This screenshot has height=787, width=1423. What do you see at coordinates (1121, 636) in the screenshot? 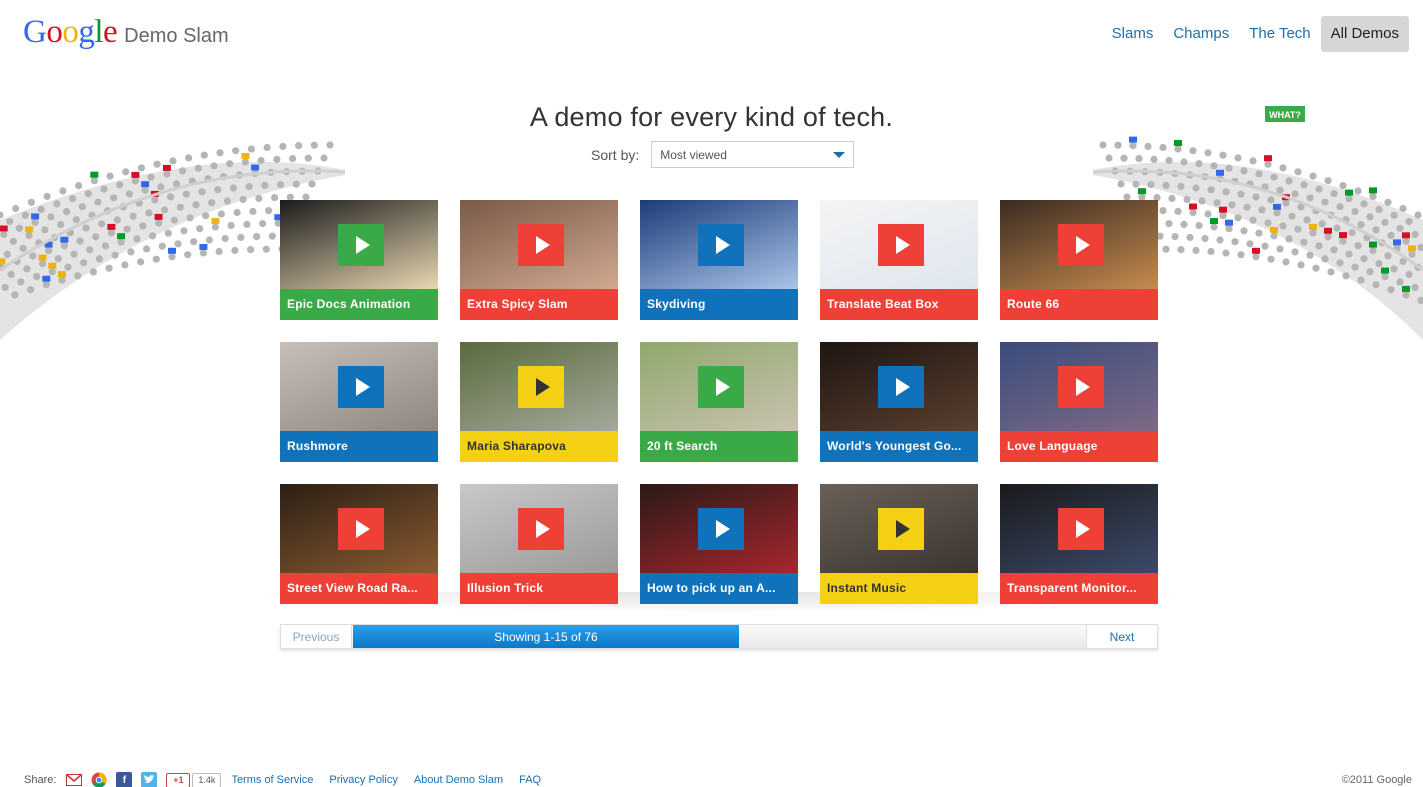
I see `next-button: Next` at bounding box center [1121, 636].